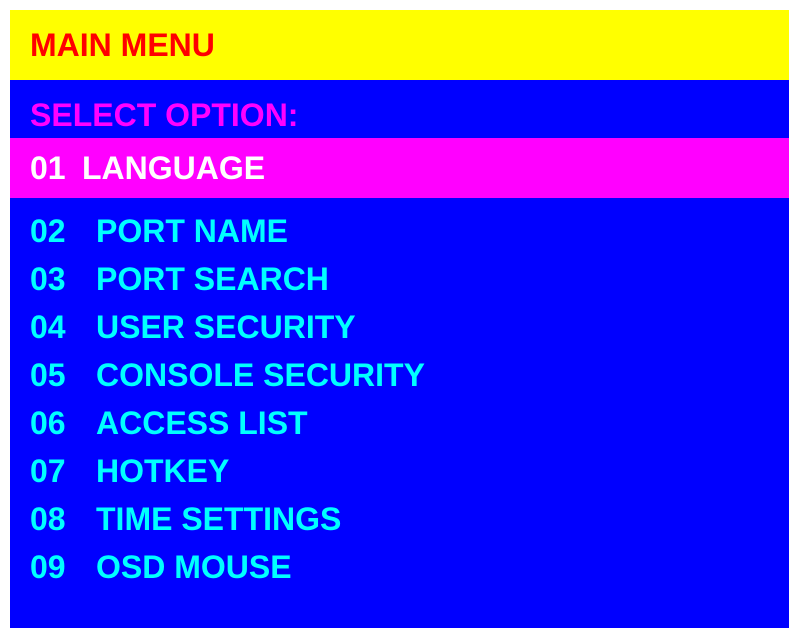 This screenshot has width=789, height=628. Describe the element at coordinates (399, 567) in the screenshot. I see `menu-item-osd-mouse: 09 OSD MOUSE` at that location.